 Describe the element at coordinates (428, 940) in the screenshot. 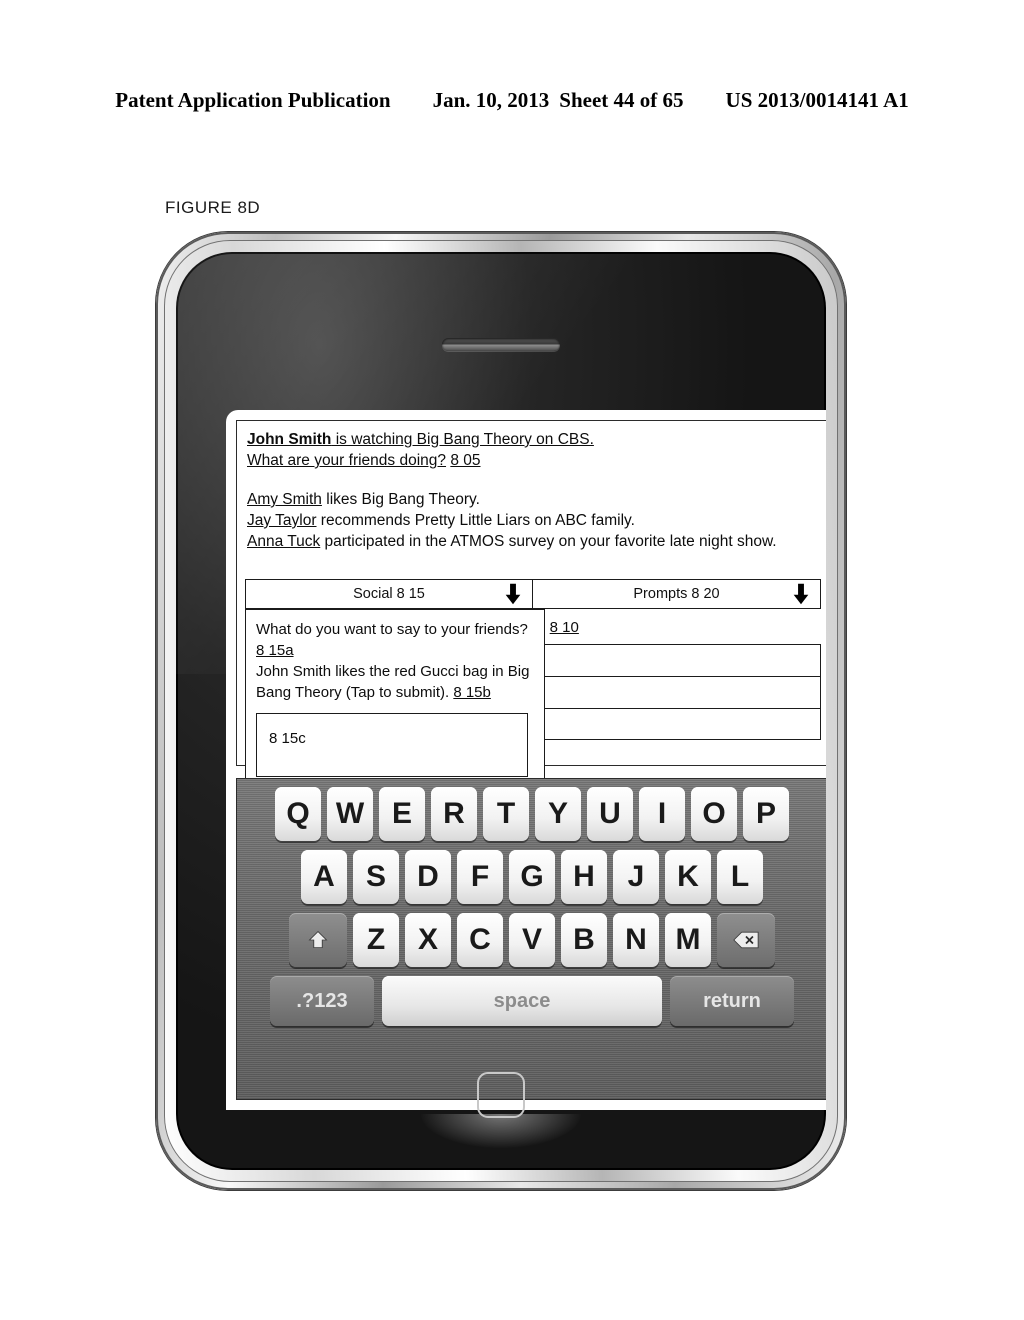

I see `key-x: X` at that location.